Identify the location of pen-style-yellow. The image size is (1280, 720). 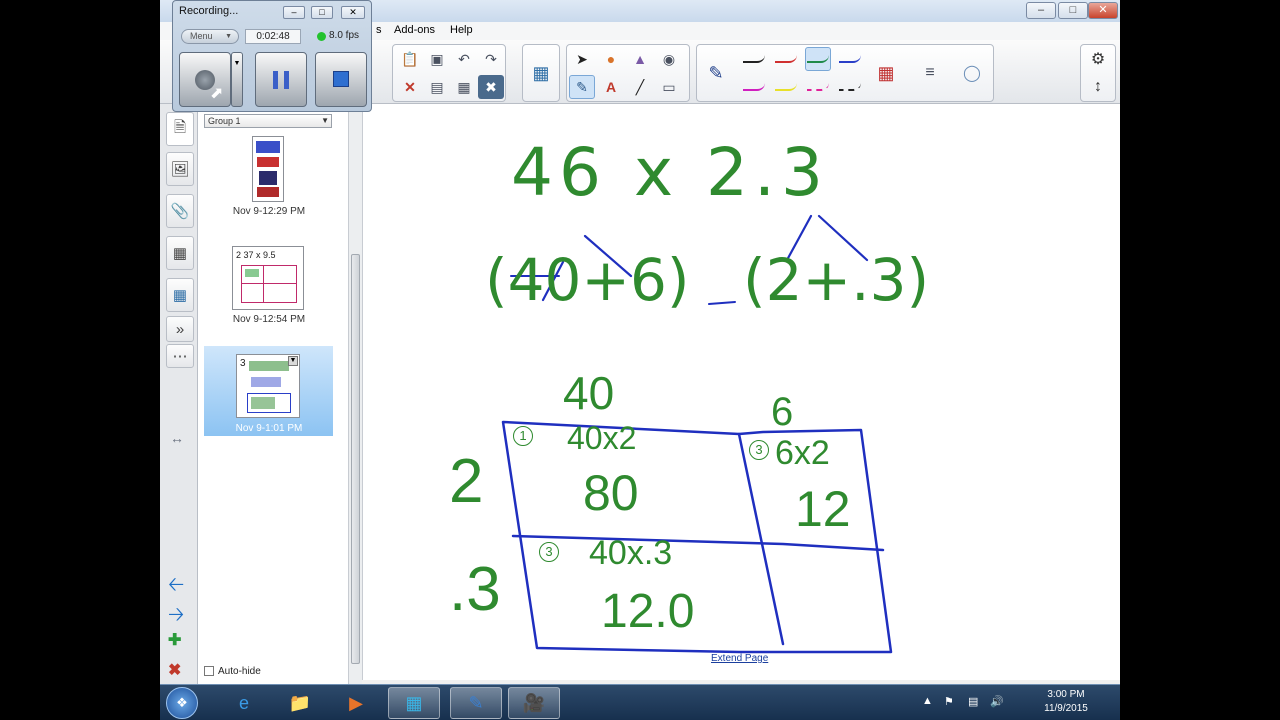
(786, 87).